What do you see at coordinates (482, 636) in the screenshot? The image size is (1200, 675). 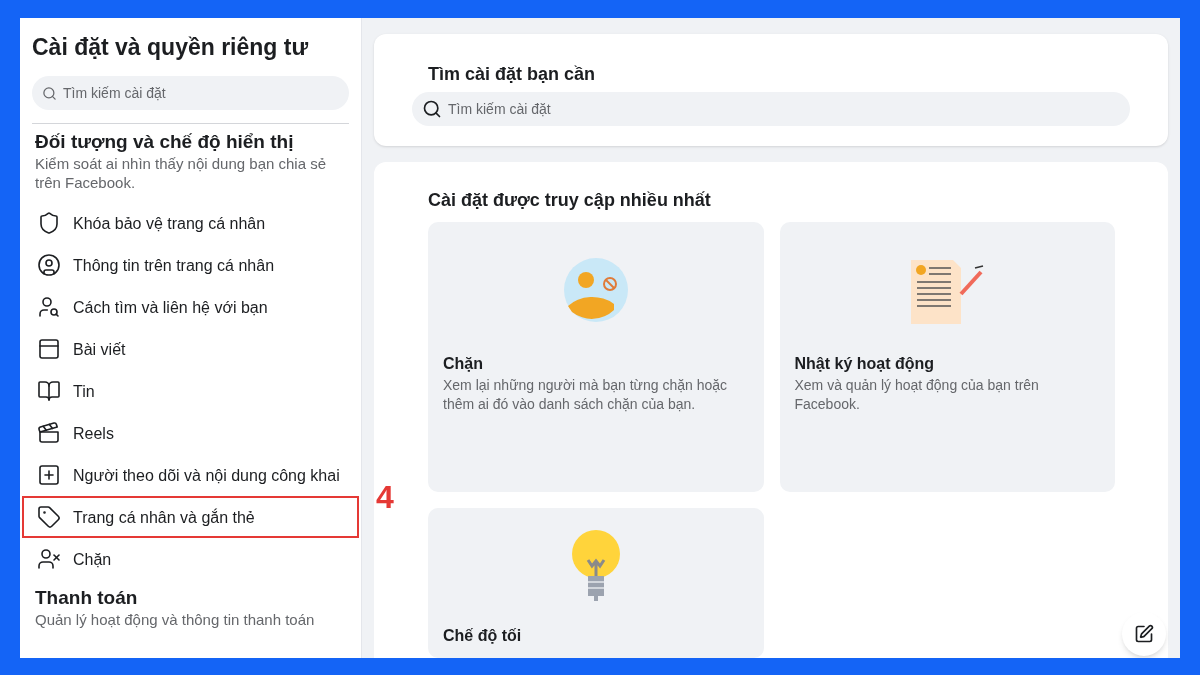 I see `tile-title: Chế độ tối` at bounding box center [482, 636].